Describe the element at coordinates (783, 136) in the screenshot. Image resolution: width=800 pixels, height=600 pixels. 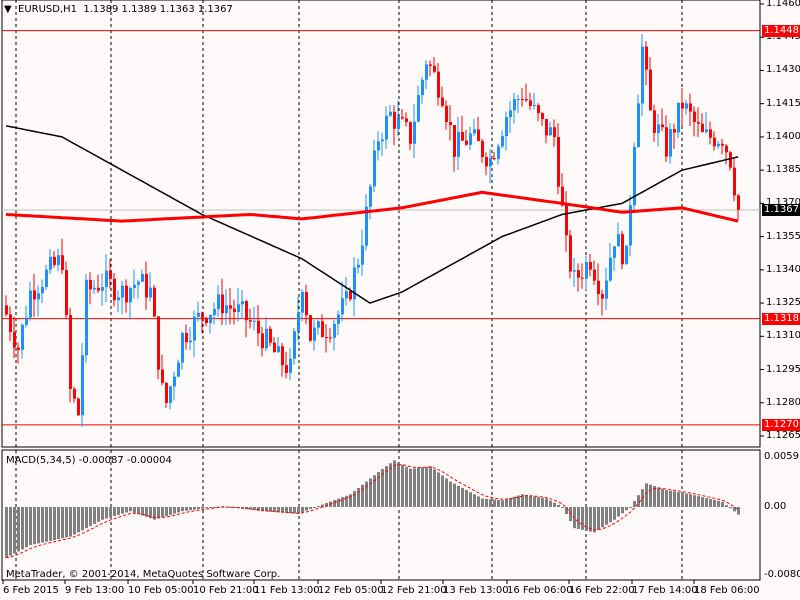
I see `y-tick-label: 1.1400` at that location.